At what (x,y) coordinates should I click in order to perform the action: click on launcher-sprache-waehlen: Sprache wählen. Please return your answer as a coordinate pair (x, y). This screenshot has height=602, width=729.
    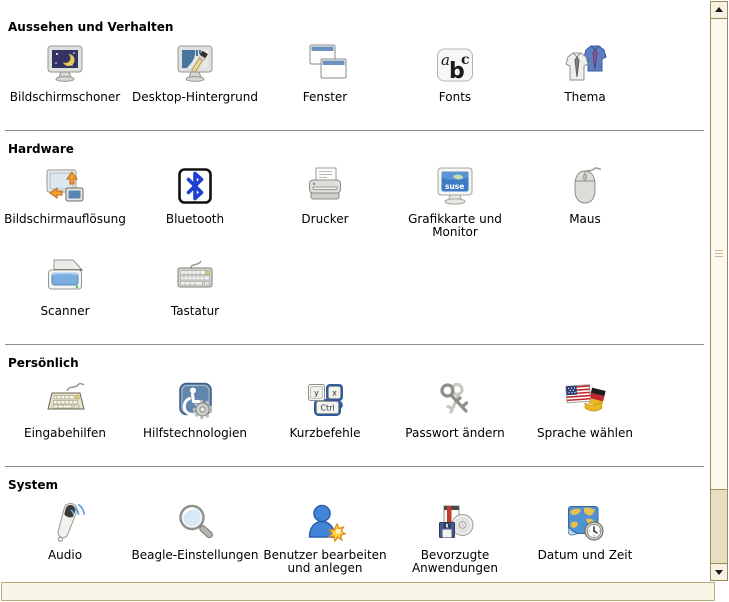
    Looking at the image, I should click on (585, 408).